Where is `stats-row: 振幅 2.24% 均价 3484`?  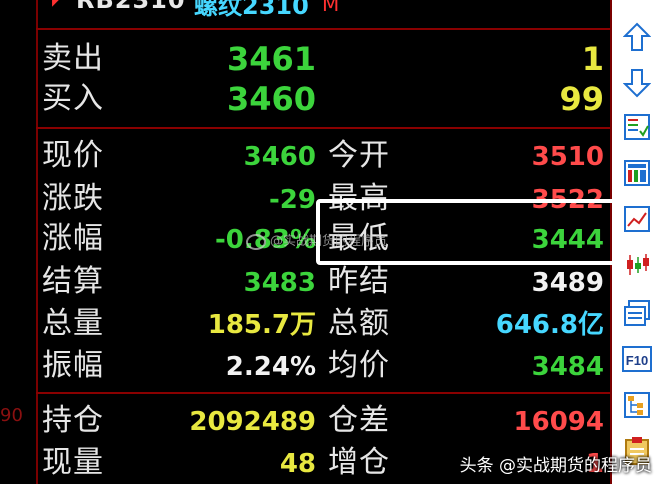 stats-row: 振幅 2.24% 均价 3484 is located at coordinates (325, 367).